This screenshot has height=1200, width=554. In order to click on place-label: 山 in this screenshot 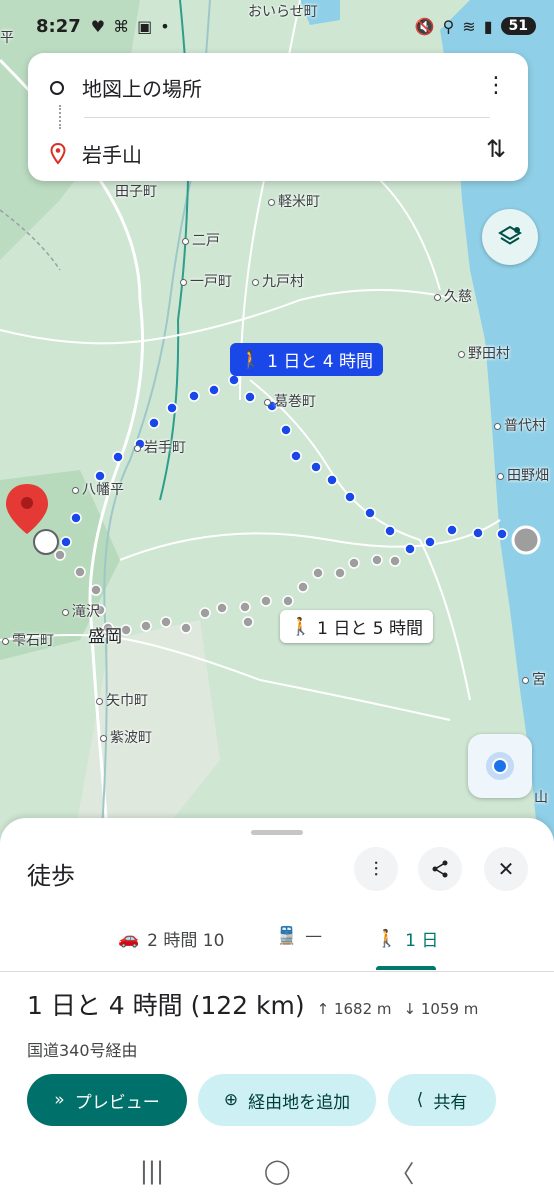, I will do `click(541, 798)`.